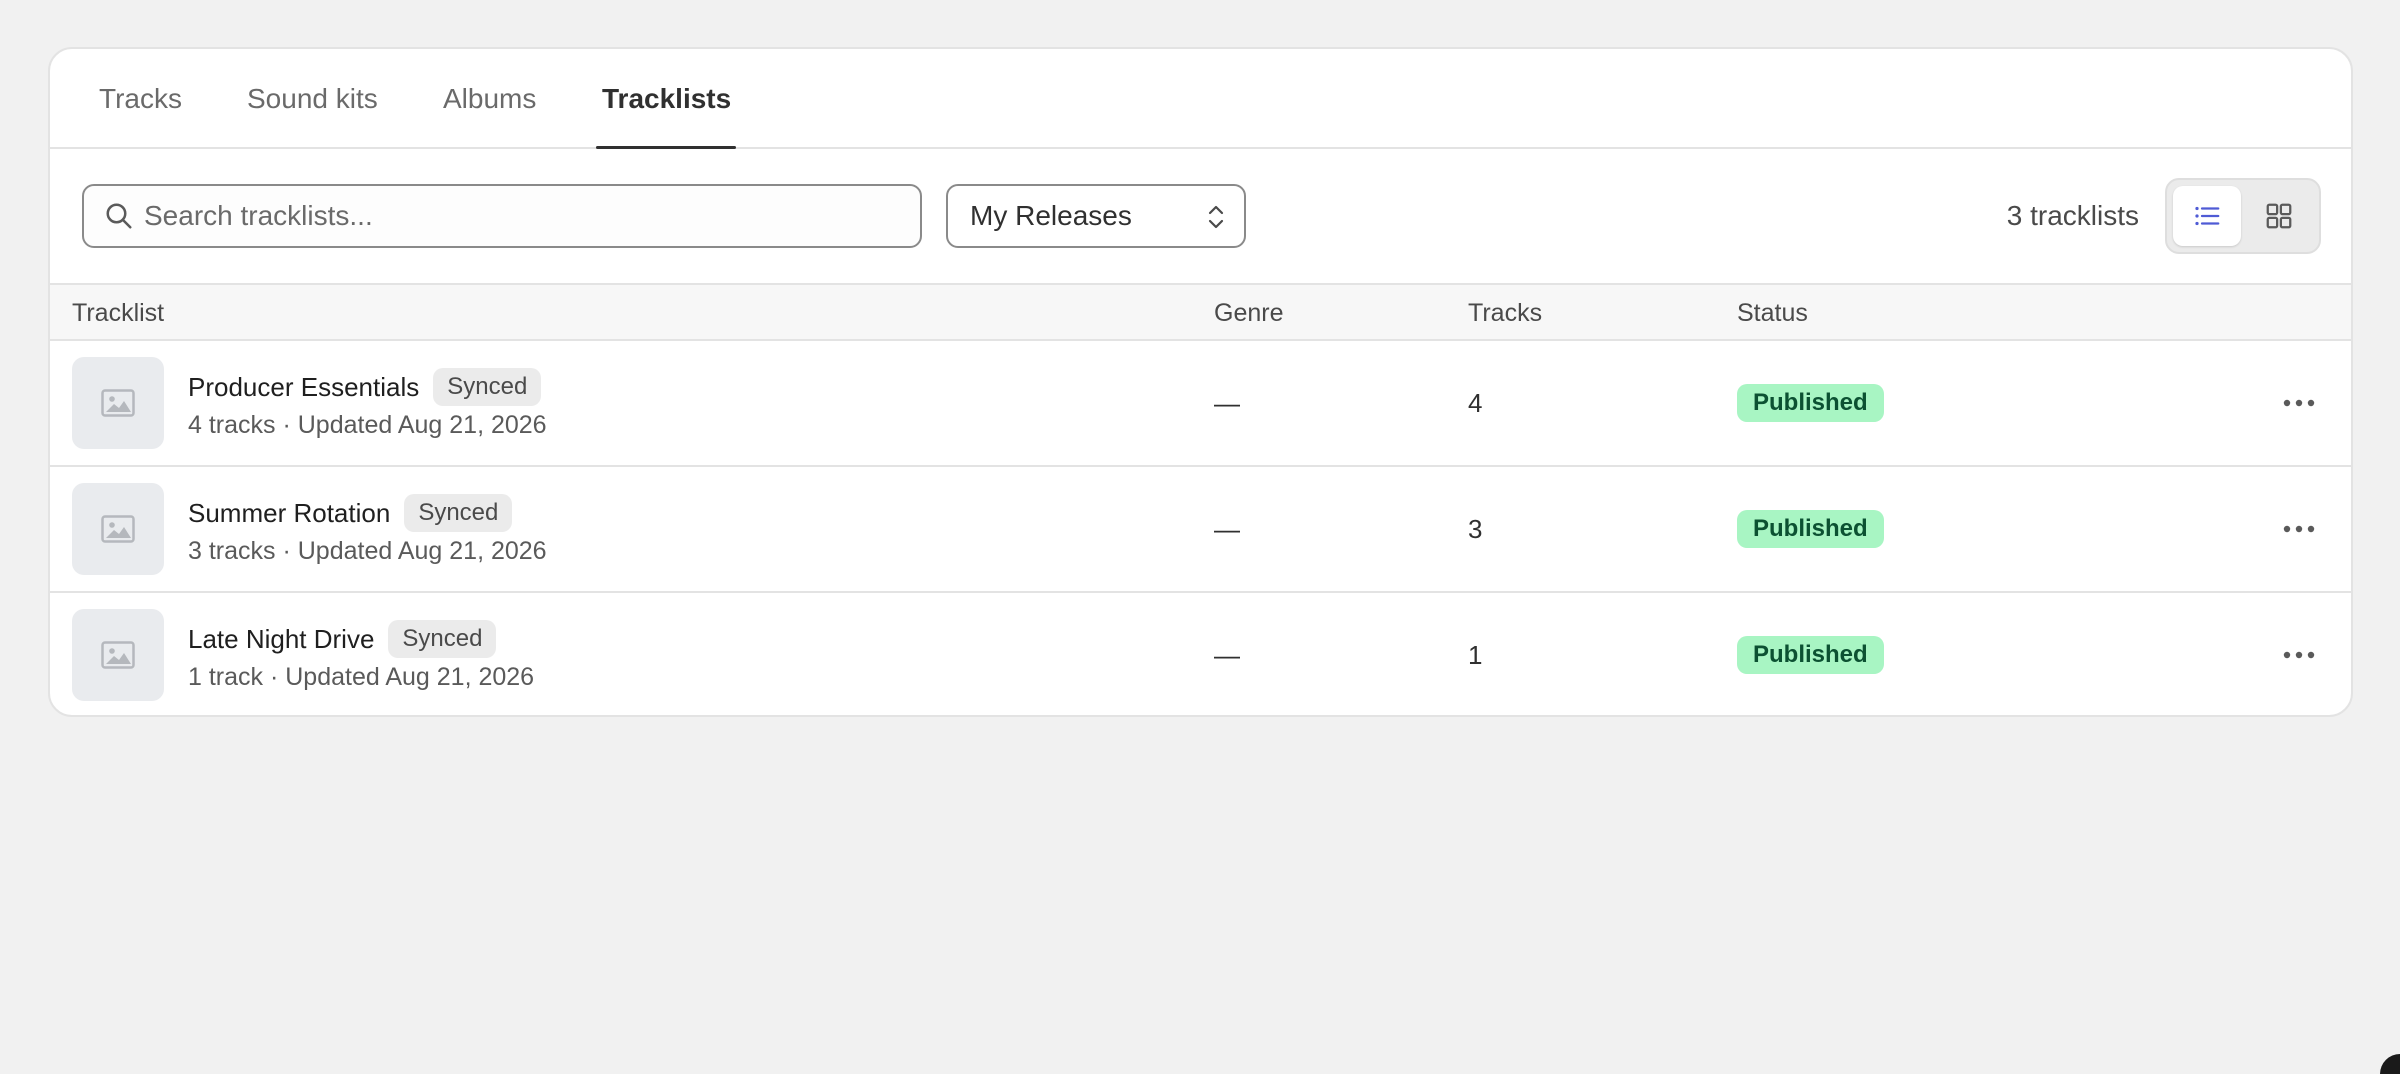  What do you see at coordinates (1200, 99) in the screenshot?
I see `tab-bar: Tracks Sound kits Albums Tracklists` at bounding box center [1200, 99].